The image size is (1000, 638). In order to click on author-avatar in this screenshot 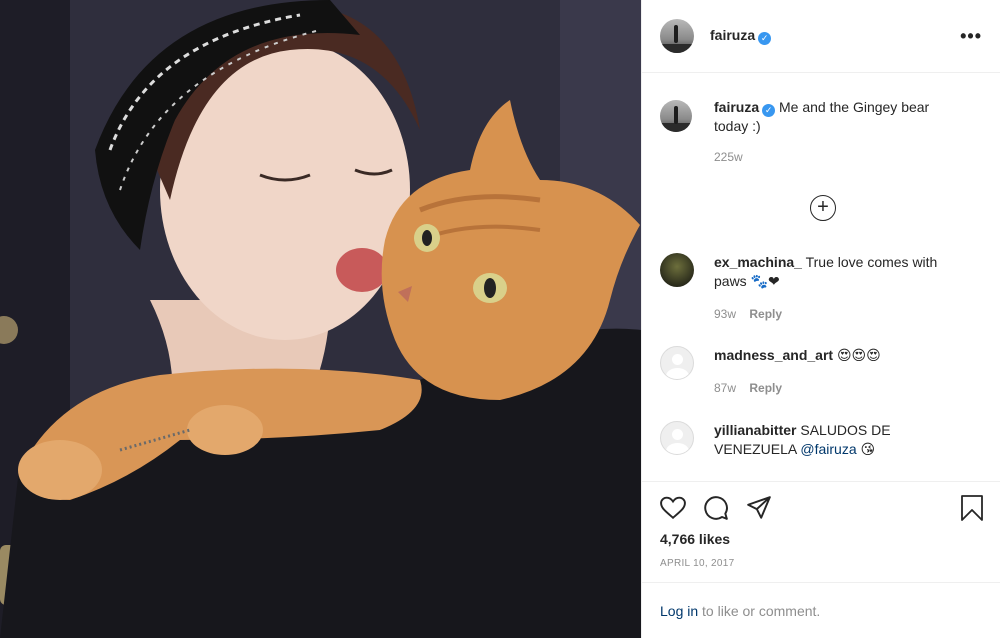, I will do `click(677, 36)`.